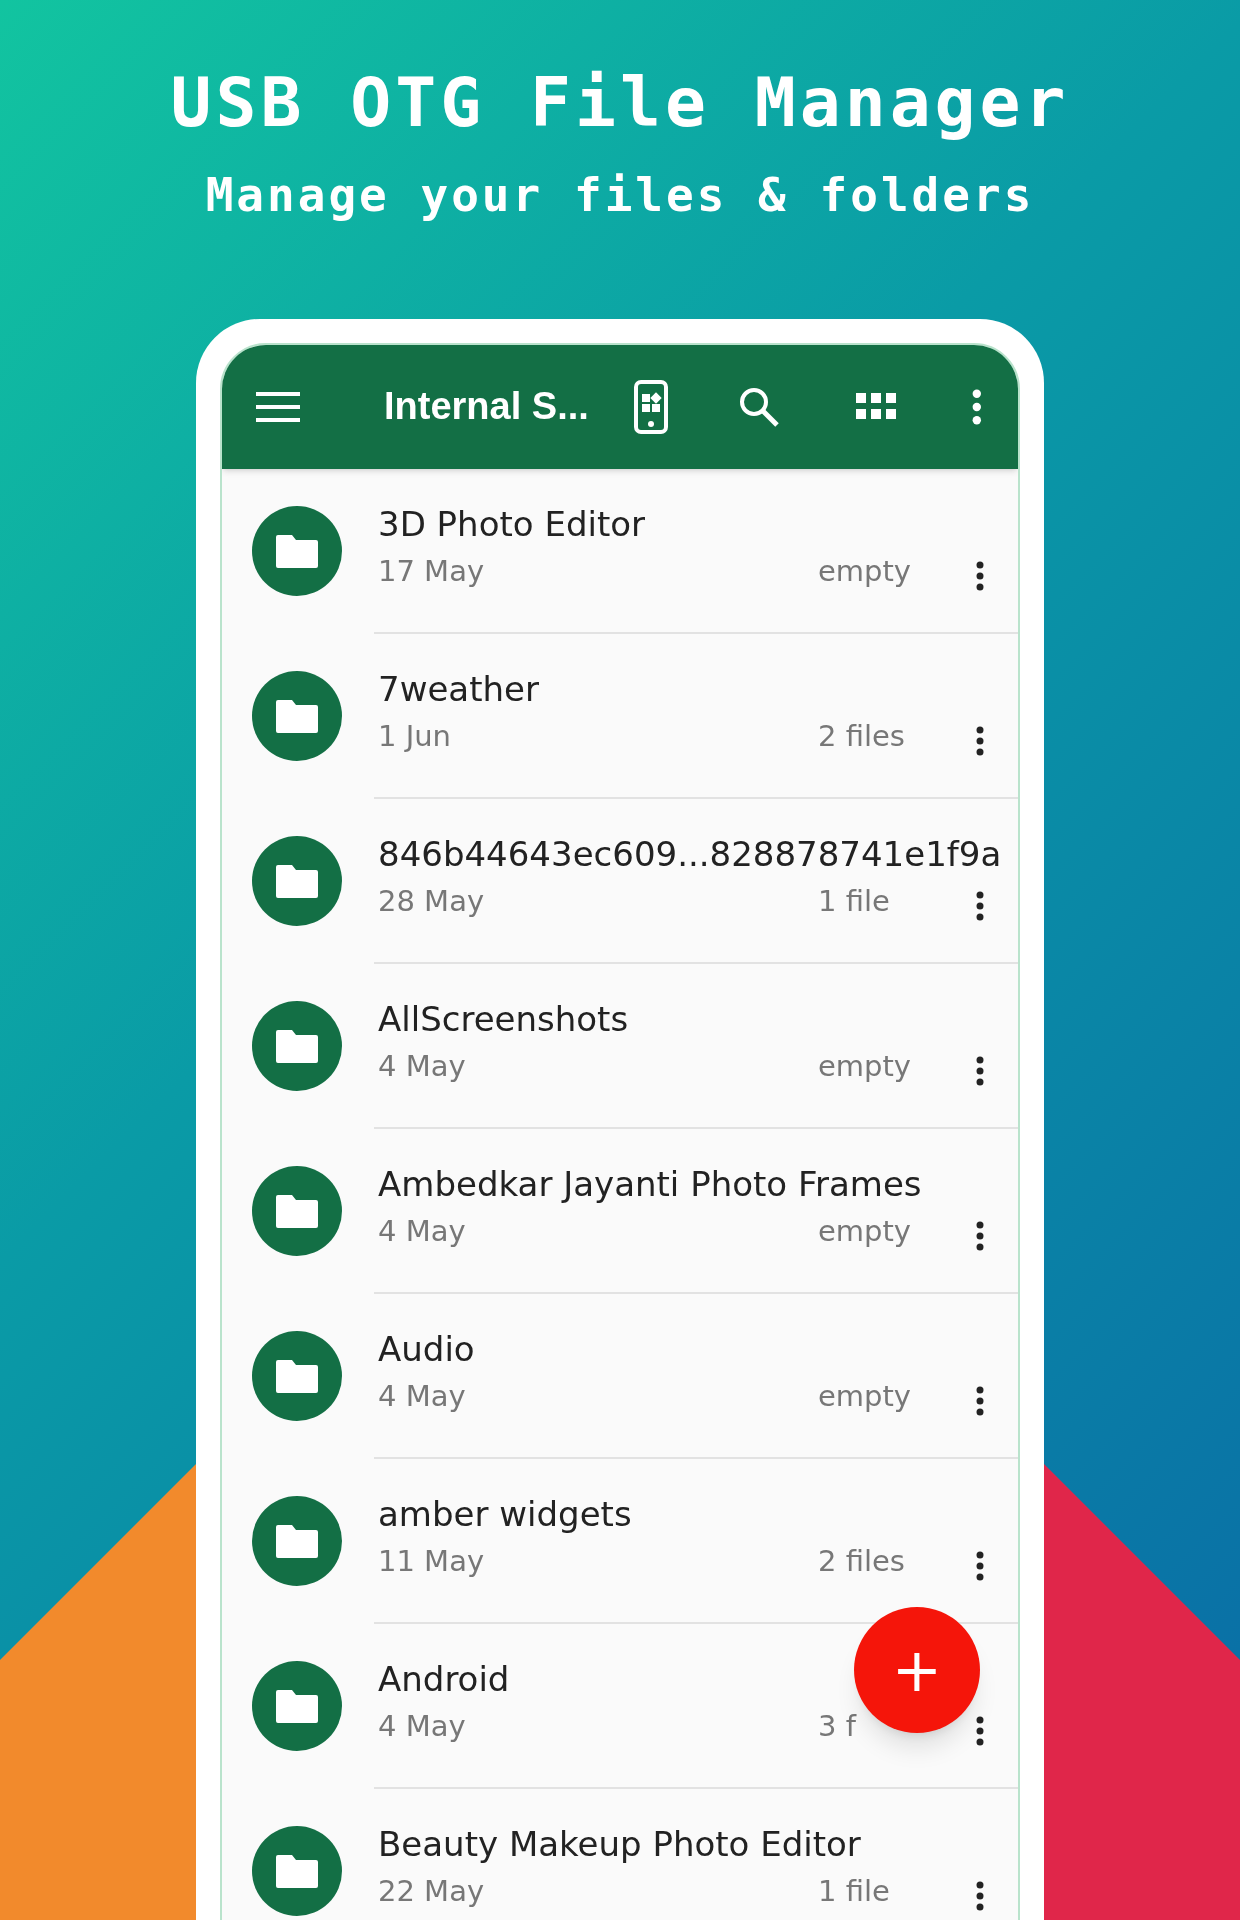  I want to click on folder-name: Ambedkar Jayanti Photo Frames, so click(650, 1184).